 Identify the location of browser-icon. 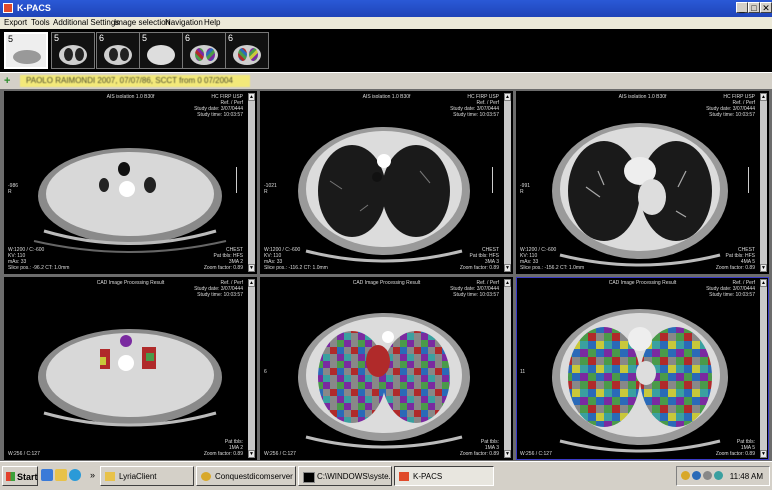
(75, 475).